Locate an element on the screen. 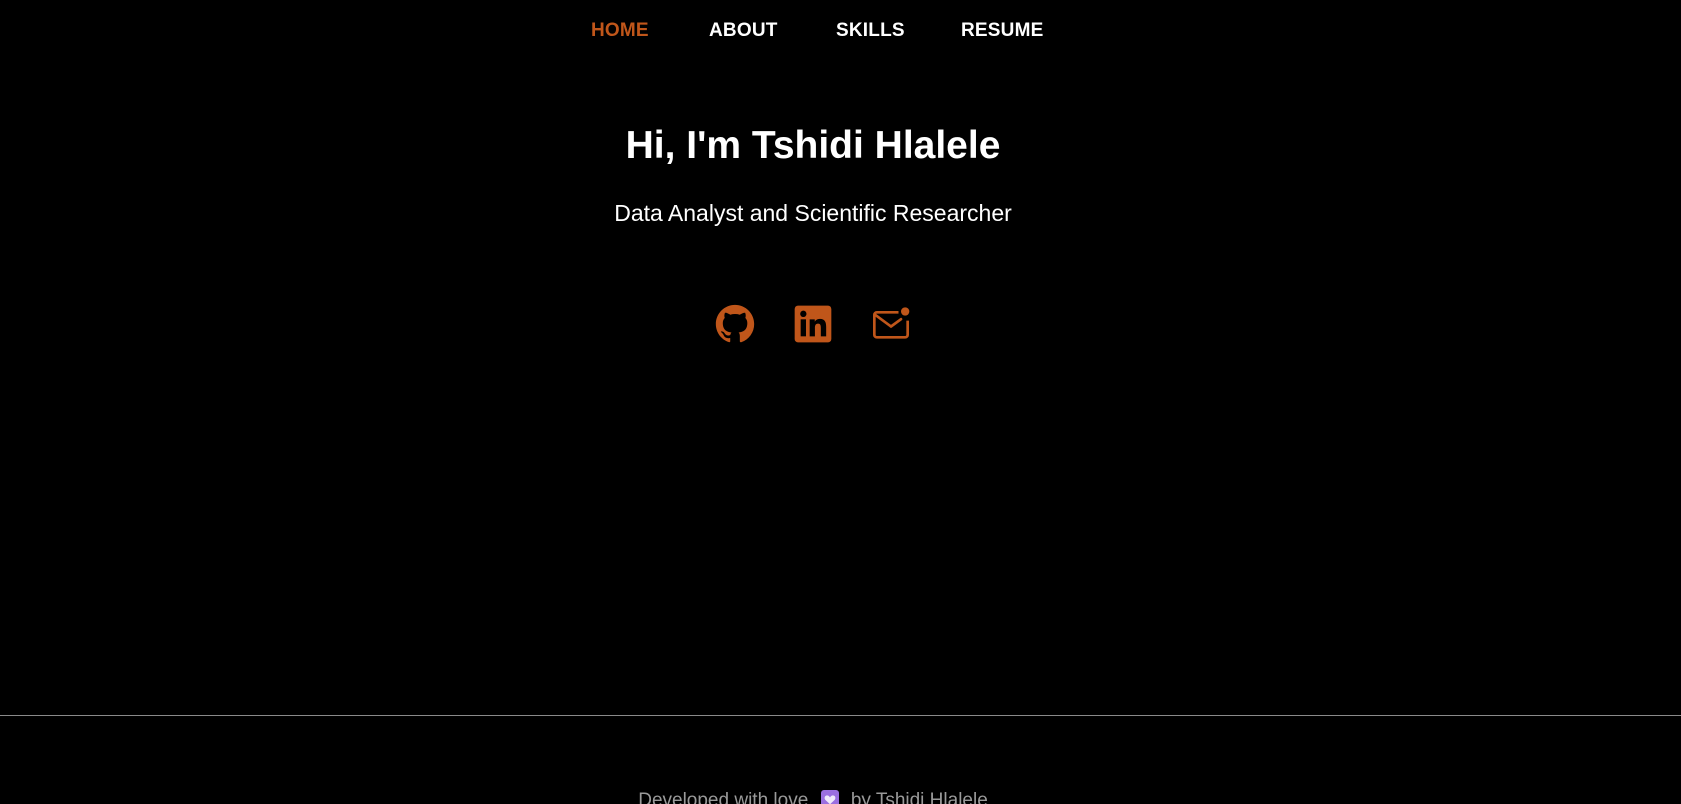 The width and height of the screenshot is (1681, 804). github-icon is located at coordinates (735, 323).